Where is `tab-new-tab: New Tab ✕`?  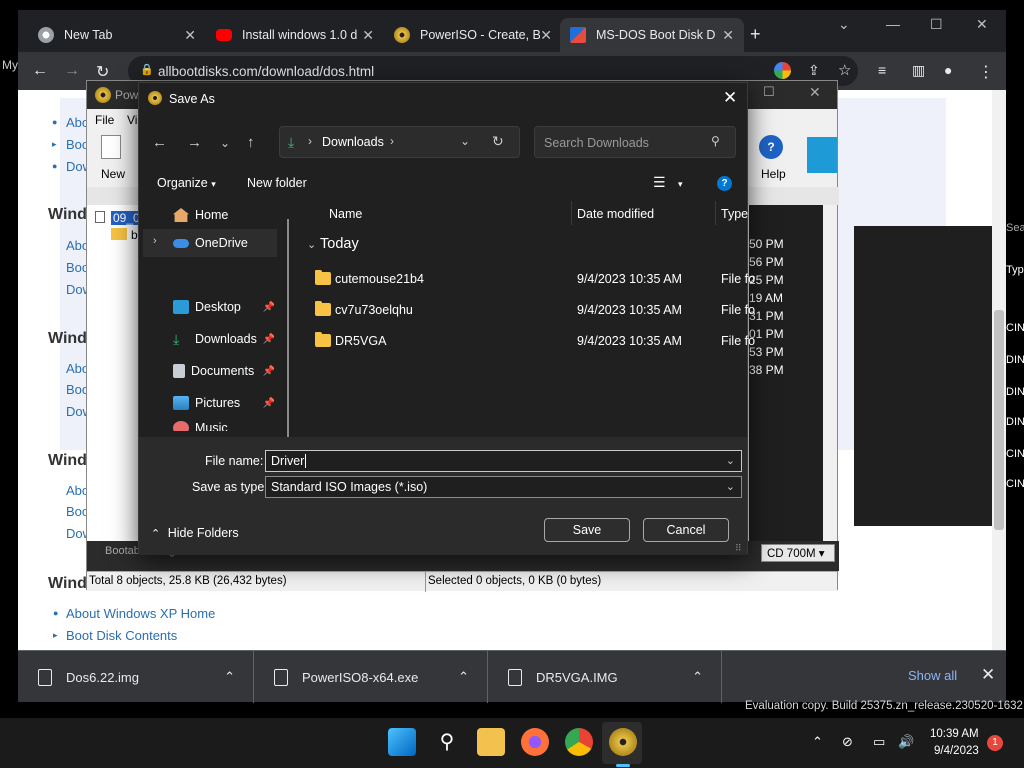
tab-new-tab: New Tab ✕ is located at coordinates (117, 35).